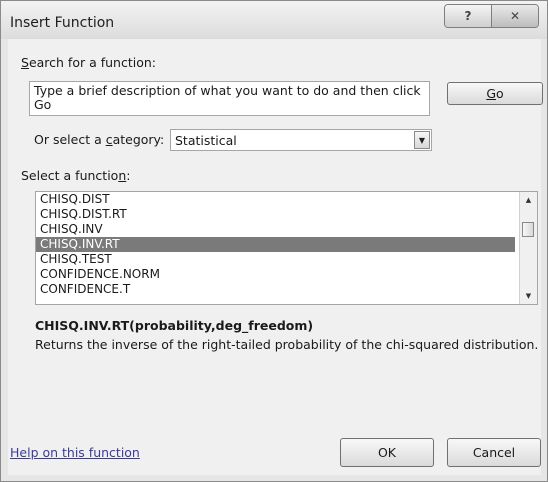  Describe the element at coordinates (206, 140) in the screenshot. I see `category-value: Statistical` at that location.